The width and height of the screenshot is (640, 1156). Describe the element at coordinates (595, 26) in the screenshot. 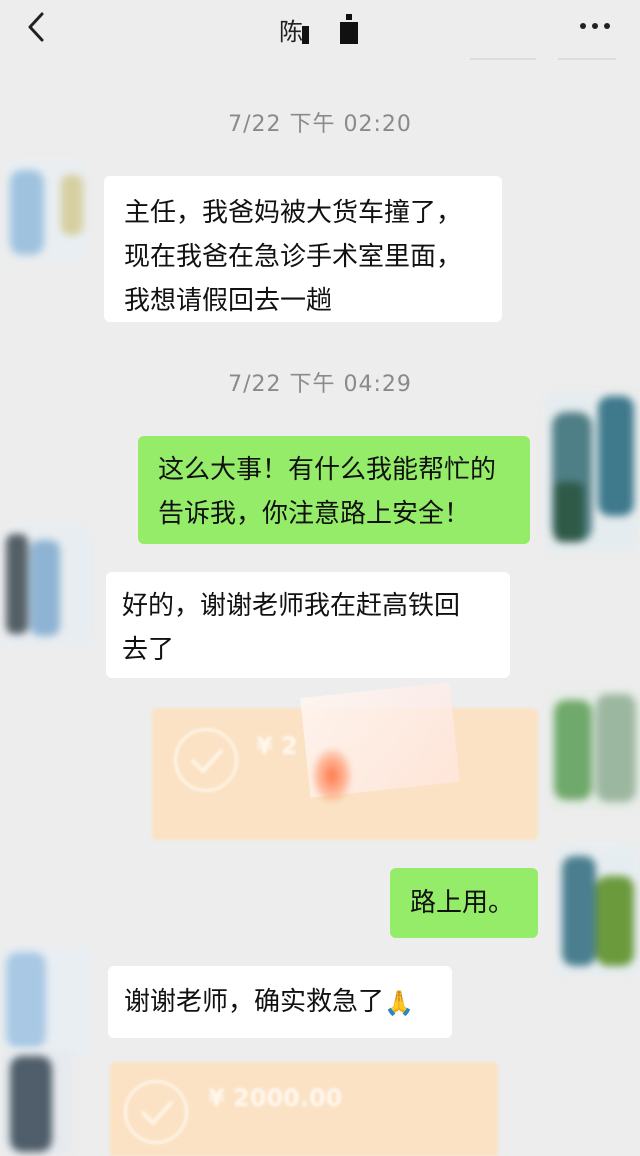

I see `more-dots-icon` at that location.